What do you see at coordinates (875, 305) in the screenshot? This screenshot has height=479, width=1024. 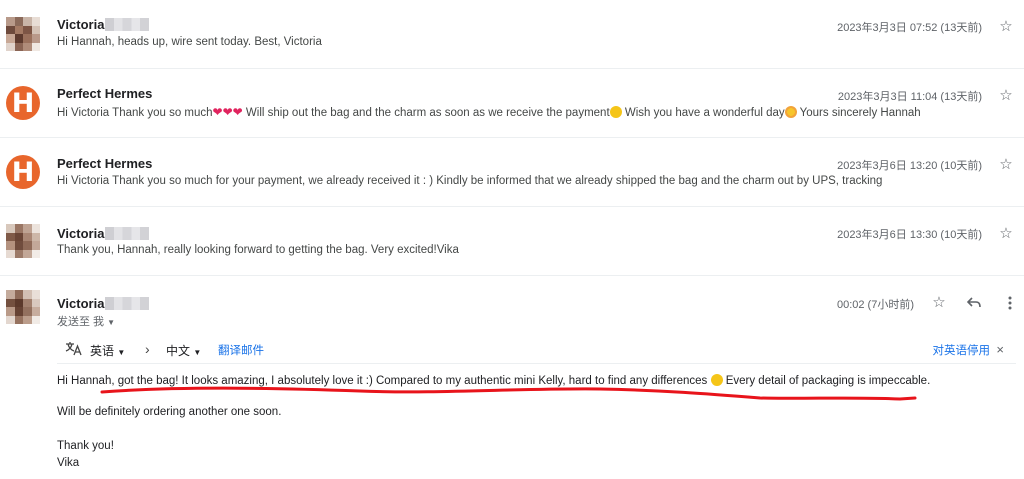 I see `message-date: 00:02 (7小时前)` at bounding box center [875, 305].